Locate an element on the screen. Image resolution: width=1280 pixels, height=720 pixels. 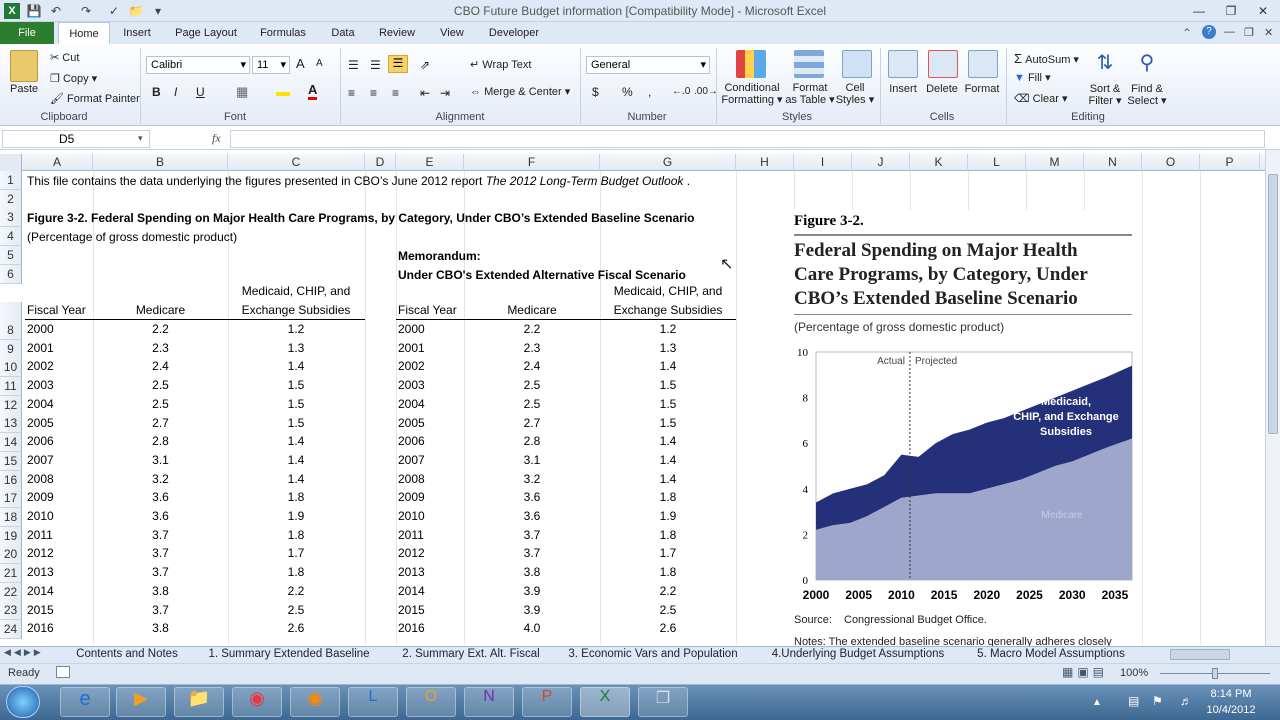
column-header-c: C is located at coordinates (296, 162).